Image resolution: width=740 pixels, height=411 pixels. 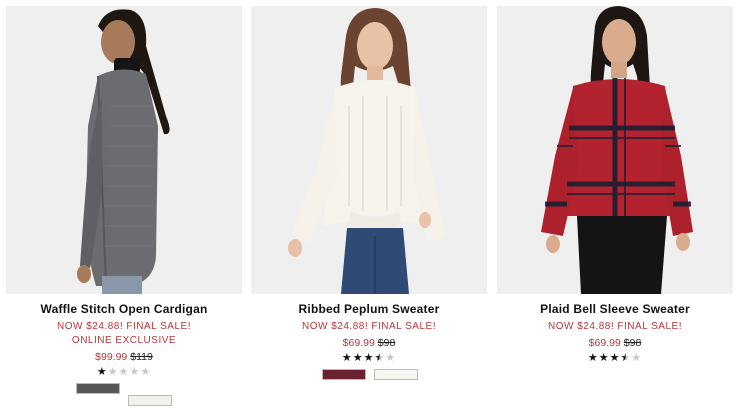 I want to click on product-name: Waffle Stitch Open Cardigan, so click(x=124, y=309).